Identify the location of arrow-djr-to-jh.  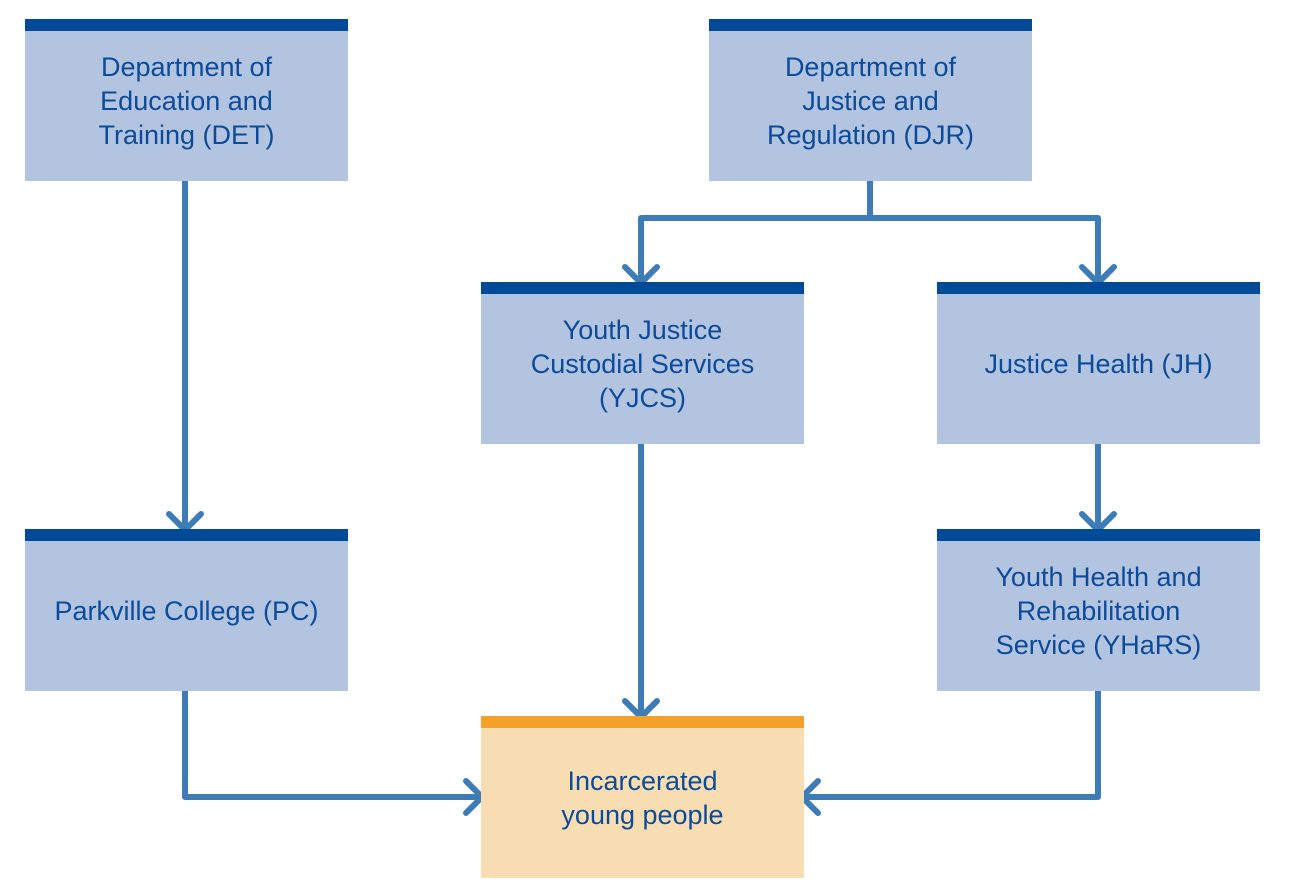
(984, 249).